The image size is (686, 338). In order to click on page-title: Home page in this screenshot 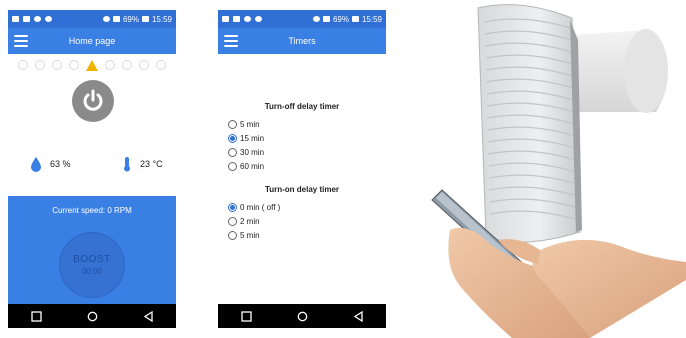, I will do `click(92, 41)`.